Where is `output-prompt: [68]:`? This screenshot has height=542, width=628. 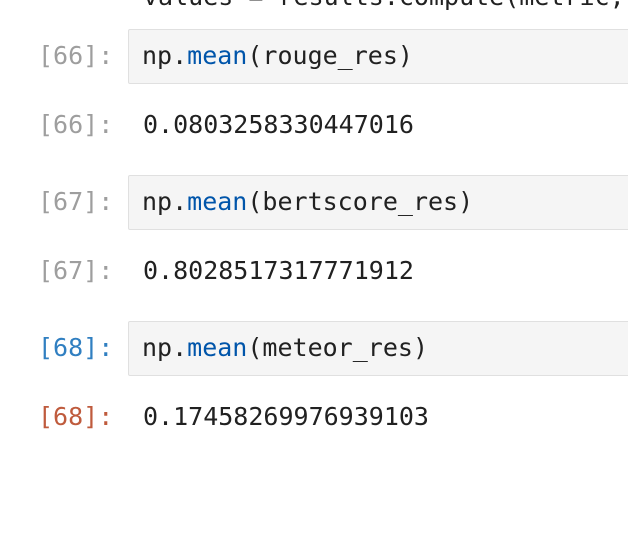 output-prompt: [68]: is located at coordinates (76, 416).